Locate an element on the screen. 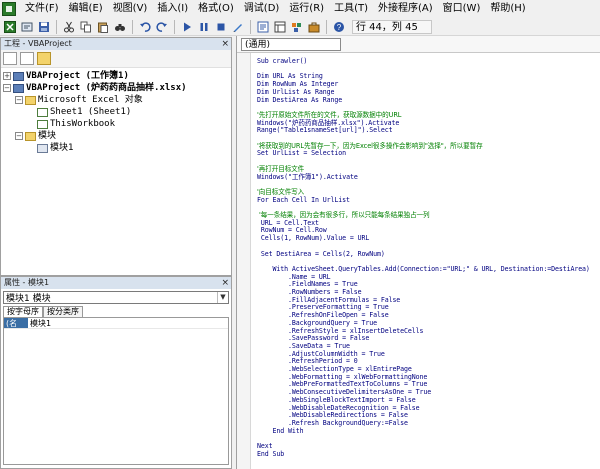 This screenshot has width=600, height=469. code-window-header: (通用) is located at coordinates (418, 44).